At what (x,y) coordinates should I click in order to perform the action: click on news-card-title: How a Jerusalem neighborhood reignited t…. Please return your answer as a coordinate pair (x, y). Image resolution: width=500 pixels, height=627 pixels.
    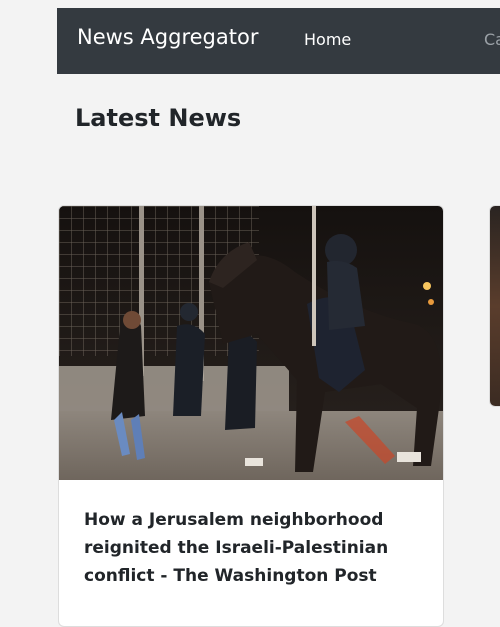
    Looking at the image, I should click on (254, 548).